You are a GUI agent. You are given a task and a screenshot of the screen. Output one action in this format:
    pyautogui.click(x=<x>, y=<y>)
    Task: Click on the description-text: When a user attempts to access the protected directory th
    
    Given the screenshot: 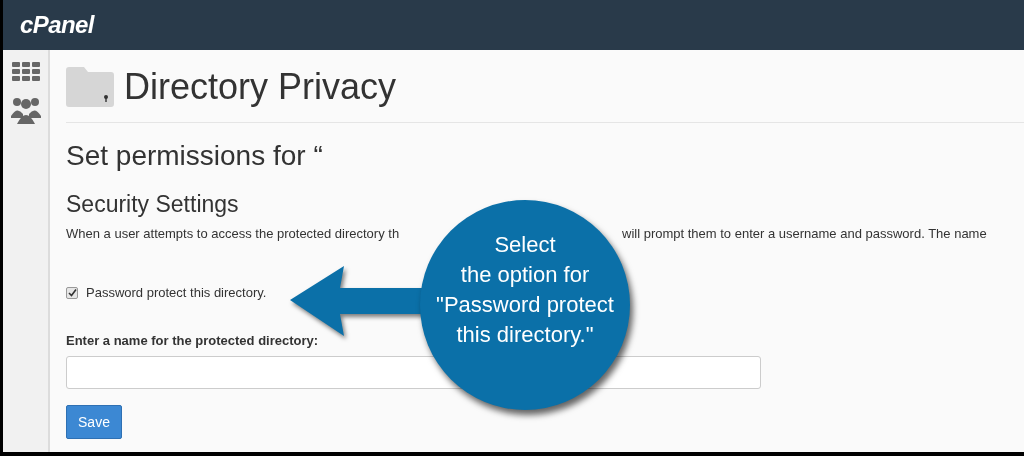 What is the action you would take?
    pyautogui.click(x=233, y=233)
    